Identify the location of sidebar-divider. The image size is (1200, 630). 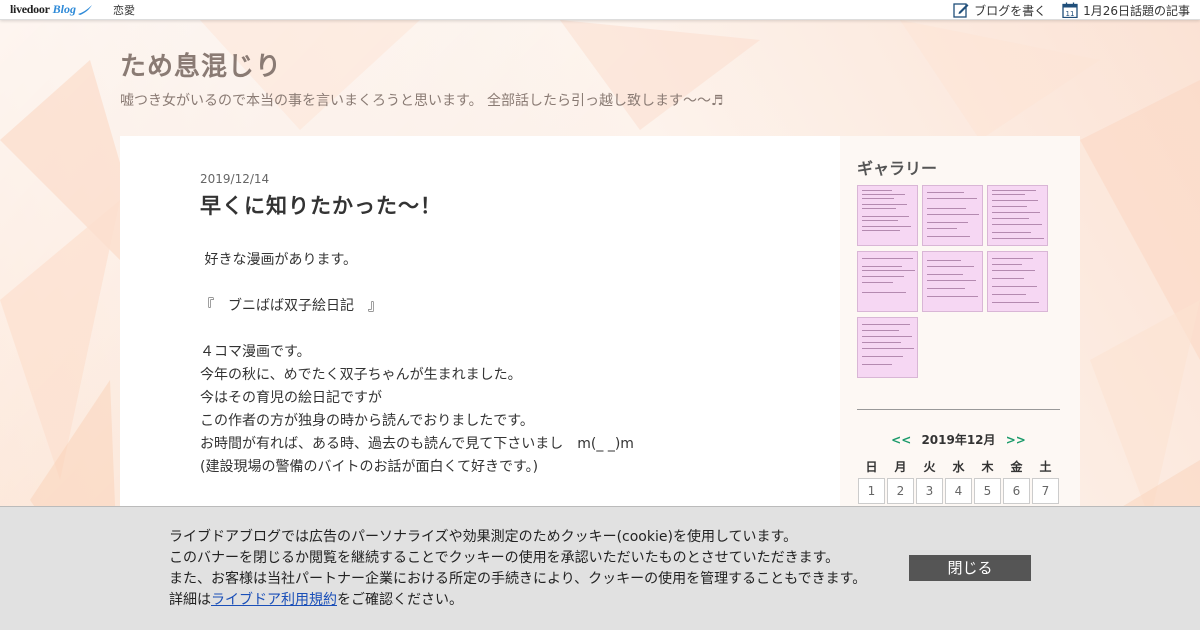
(958, 409).